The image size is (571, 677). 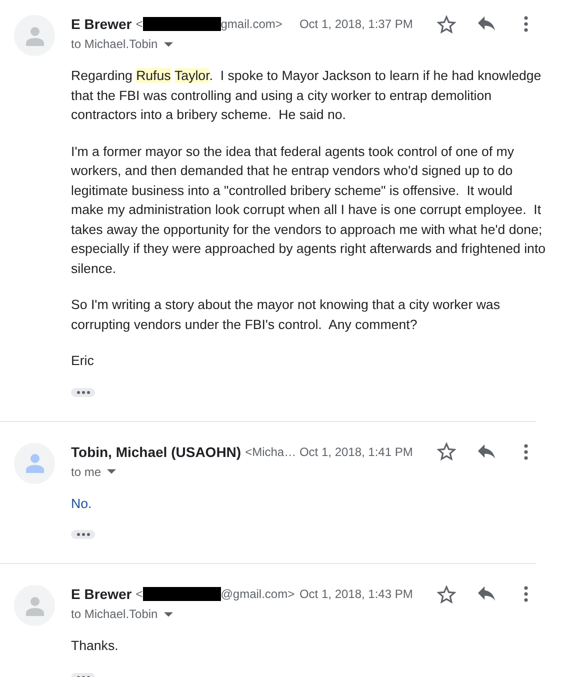 I want to click on recipients-dropdown: to me, so click(x=93, y=471).